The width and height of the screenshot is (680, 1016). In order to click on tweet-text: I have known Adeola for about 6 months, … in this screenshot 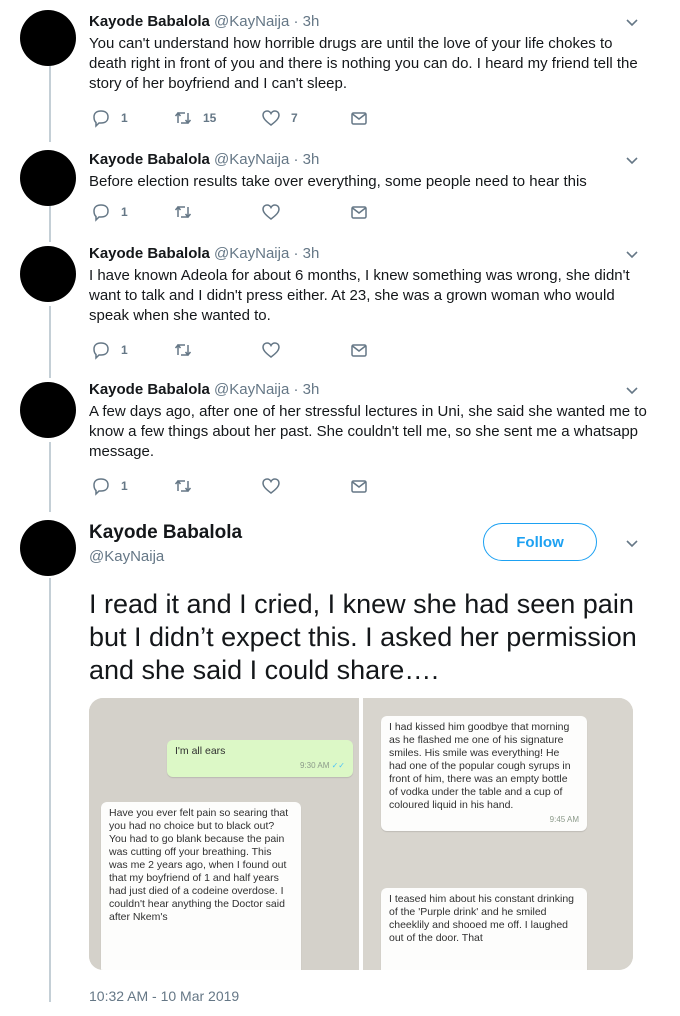, I will do `click(359, 295)`.